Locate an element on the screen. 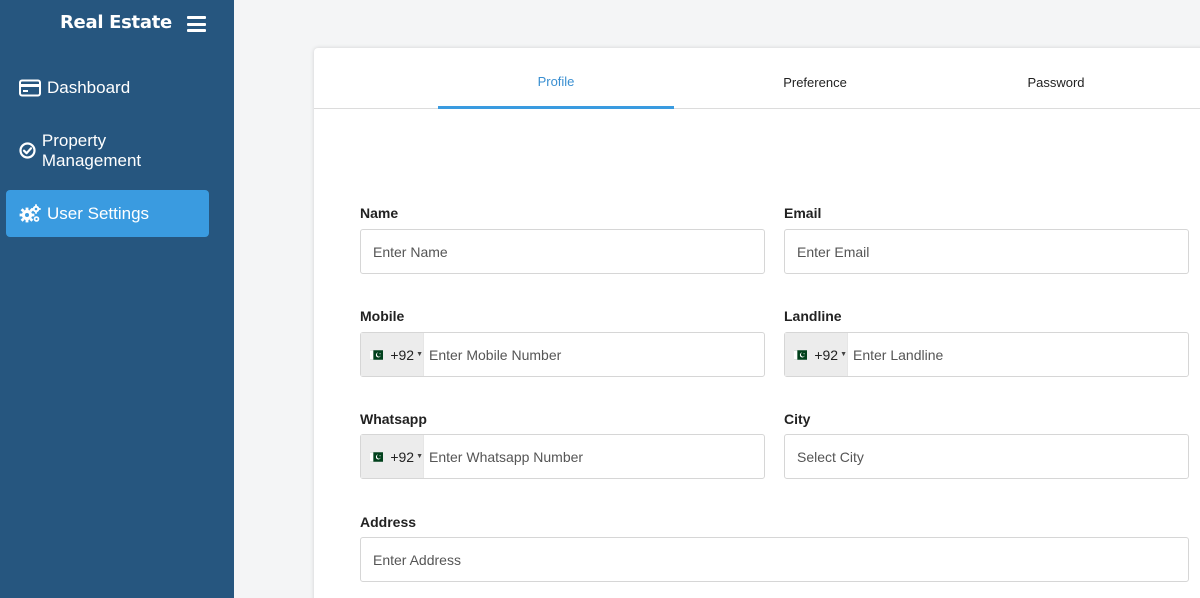 Image resolution: width=1200 pixels, height=598 pixels. landline-field-box: +92 ▼ is located at coordinates (986, 354).